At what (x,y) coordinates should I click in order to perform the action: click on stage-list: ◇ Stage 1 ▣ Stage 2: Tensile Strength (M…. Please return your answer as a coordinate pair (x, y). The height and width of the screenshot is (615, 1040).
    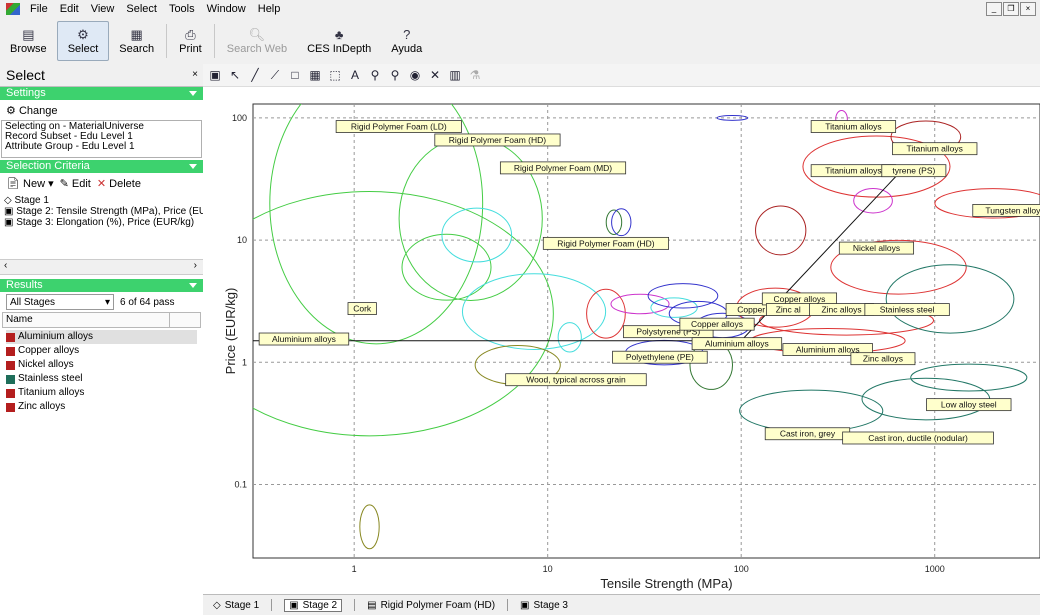
    Looking at the image, I should click on (101, 226).